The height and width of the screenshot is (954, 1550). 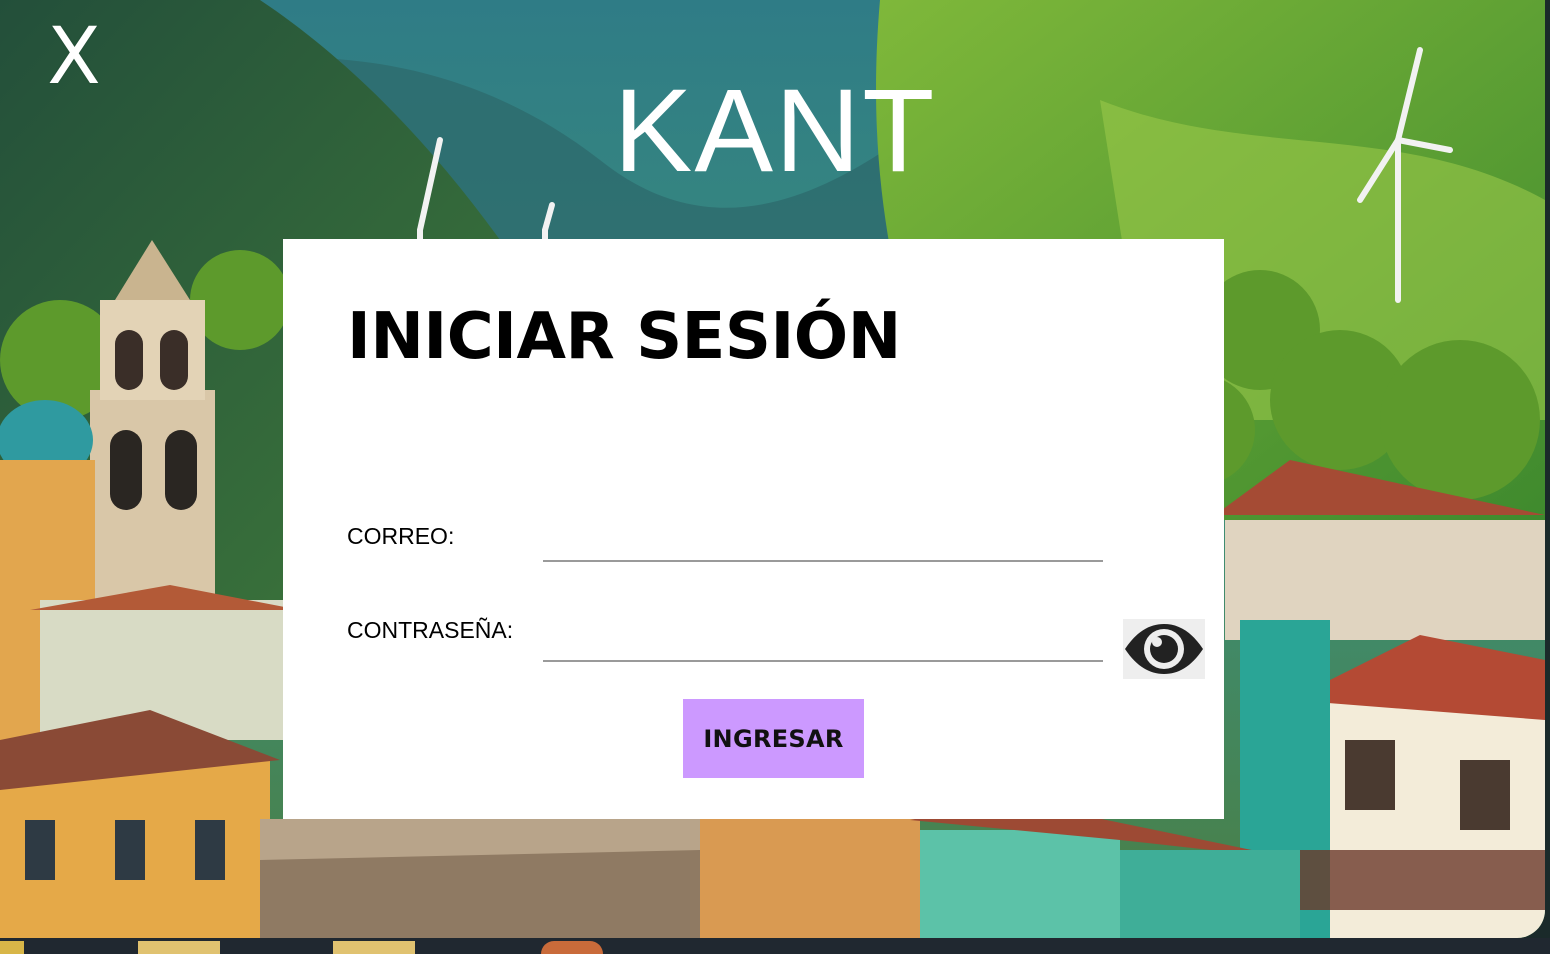 What do you see at coordinates (74, 57) in the screenshot?
I see `close-button: X` at bounding box center [74, 57].